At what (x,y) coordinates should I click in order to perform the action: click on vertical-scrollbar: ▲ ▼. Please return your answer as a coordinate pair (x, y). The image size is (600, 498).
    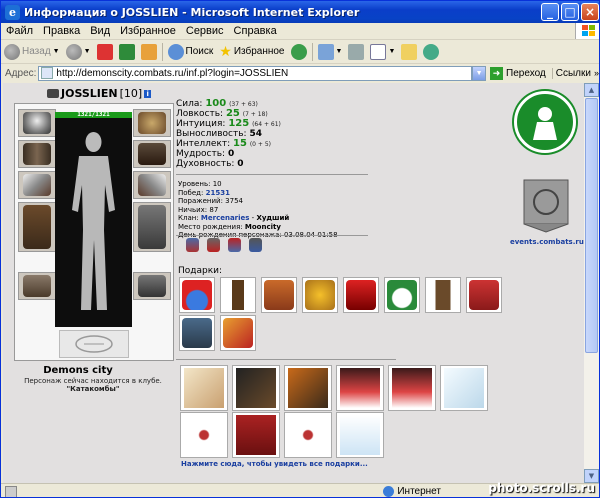
    Looking at the image, I should click on (591, 283).